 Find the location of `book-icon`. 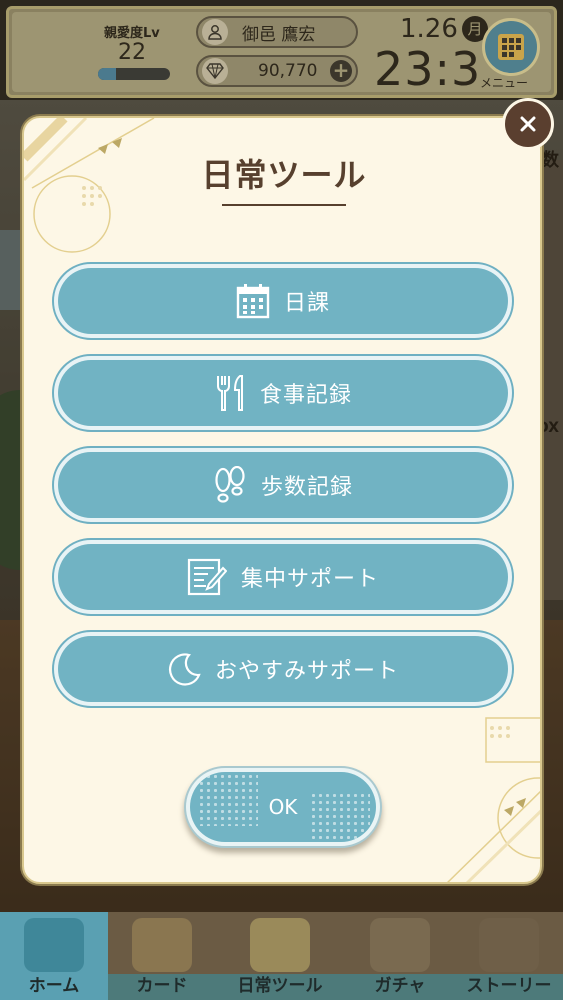

book-icon is located at coordinates (509, 945).